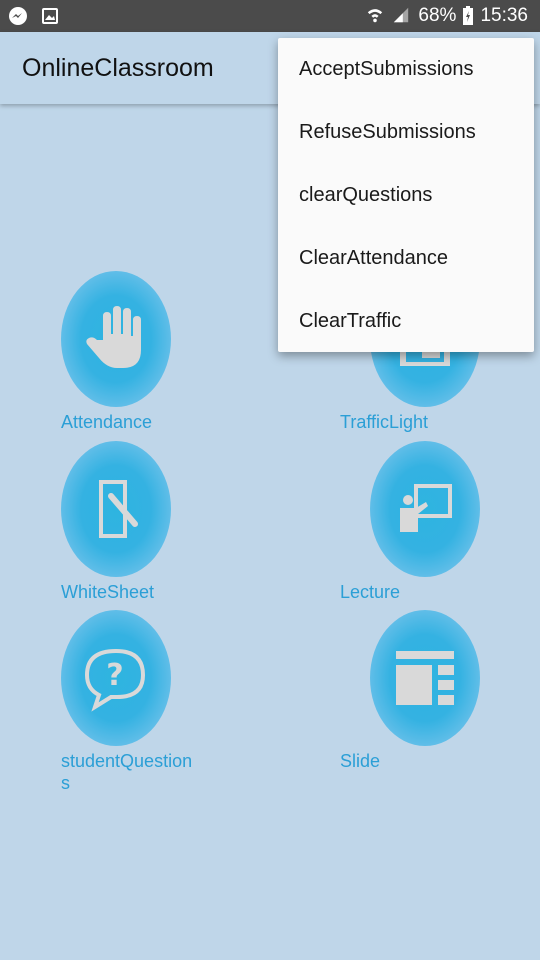 This screenshot has width=540, height=960. I want to click on image-icon, so click(50, 16).